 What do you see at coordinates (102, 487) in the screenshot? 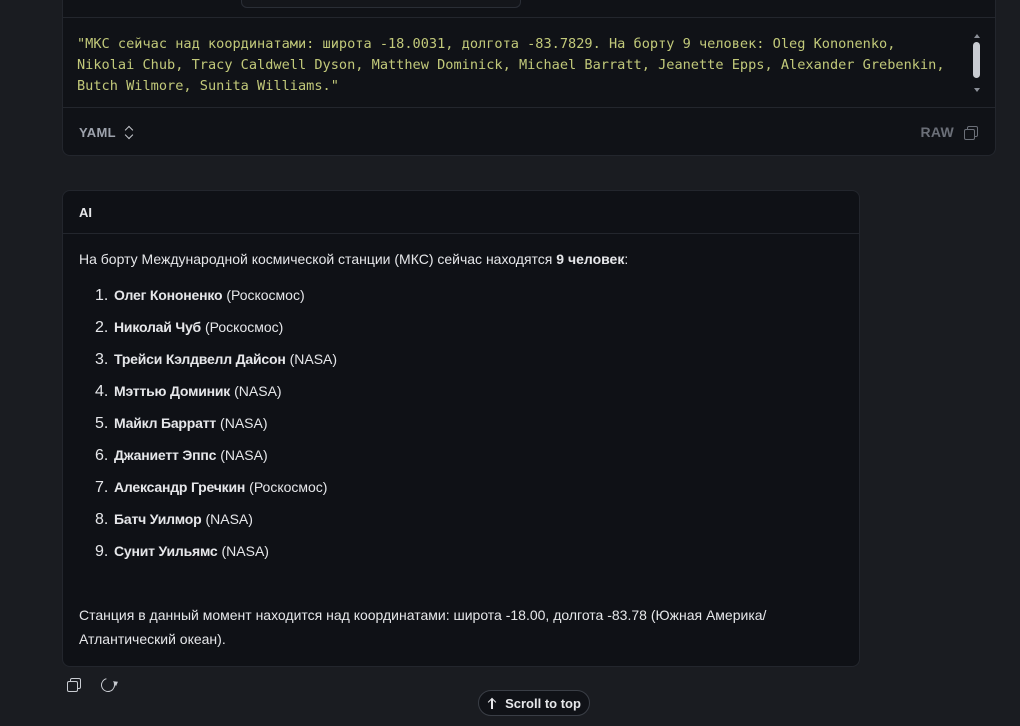
I see `list-number: 7.` at bounding box center [102, 487].